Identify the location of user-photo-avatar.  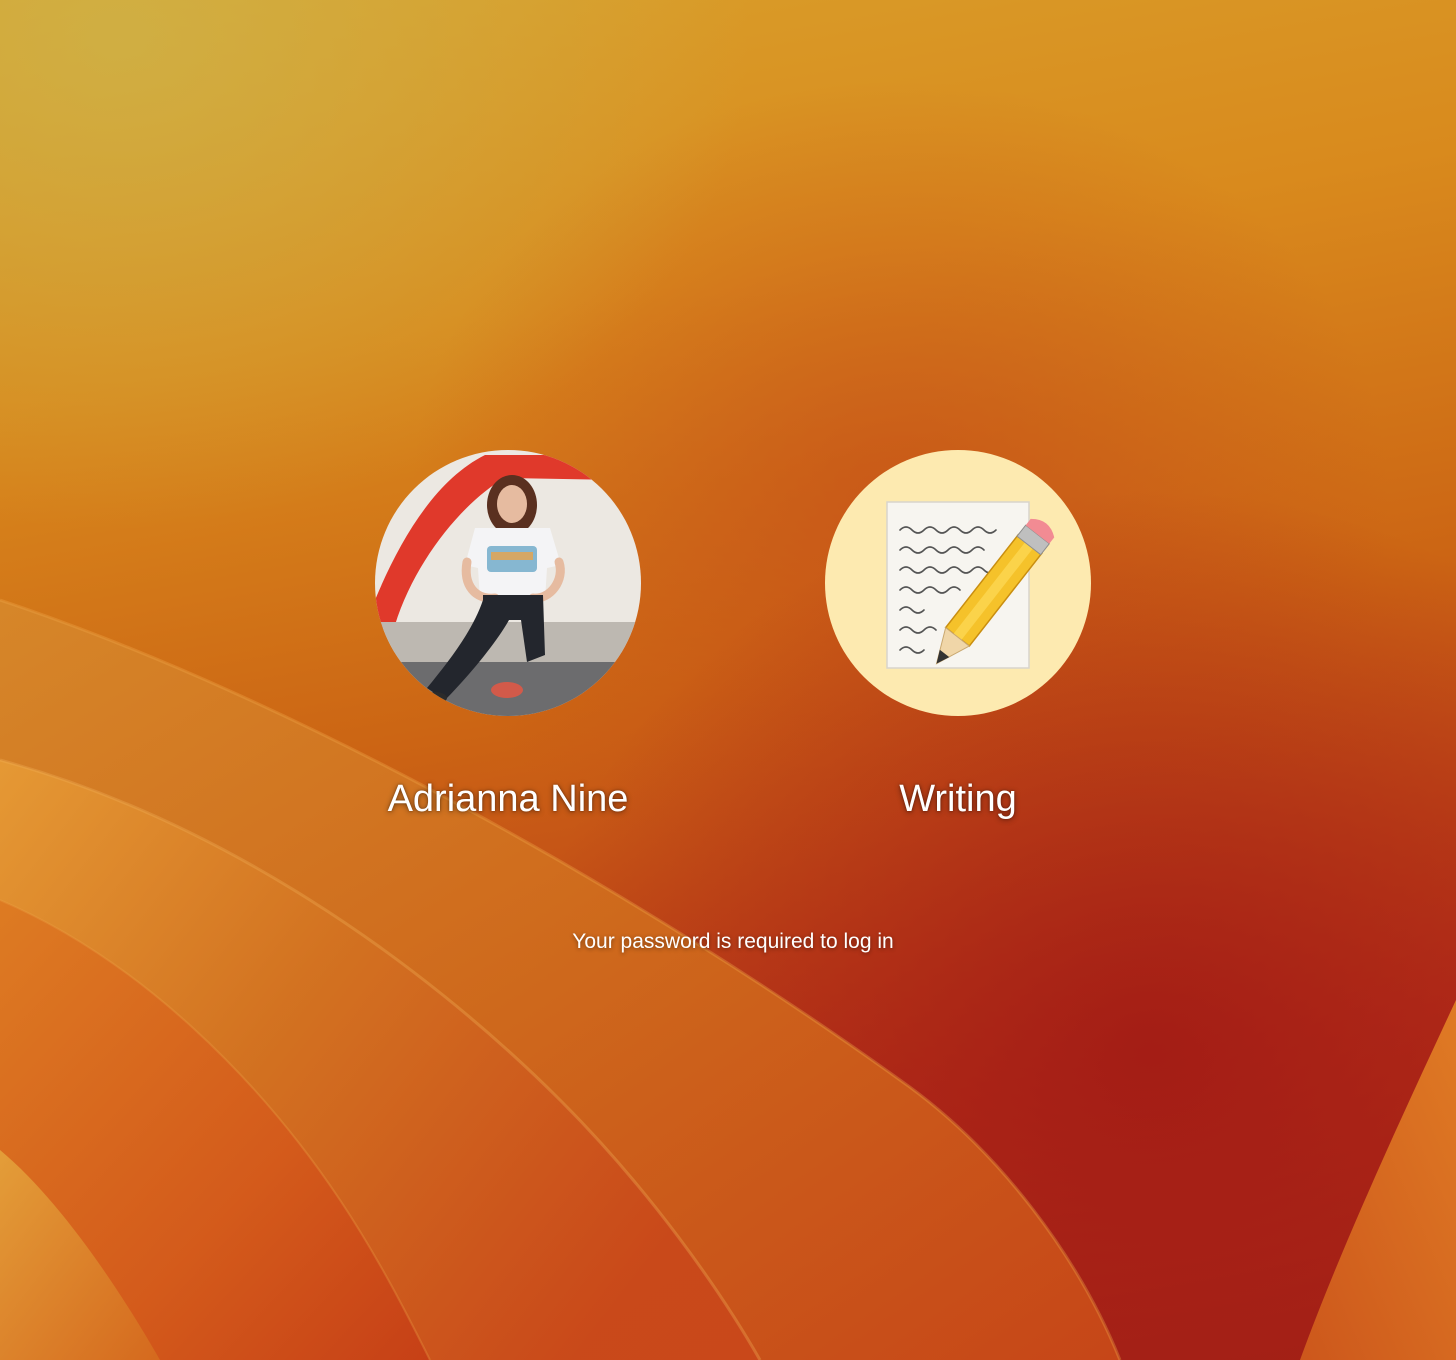
(508, 583).